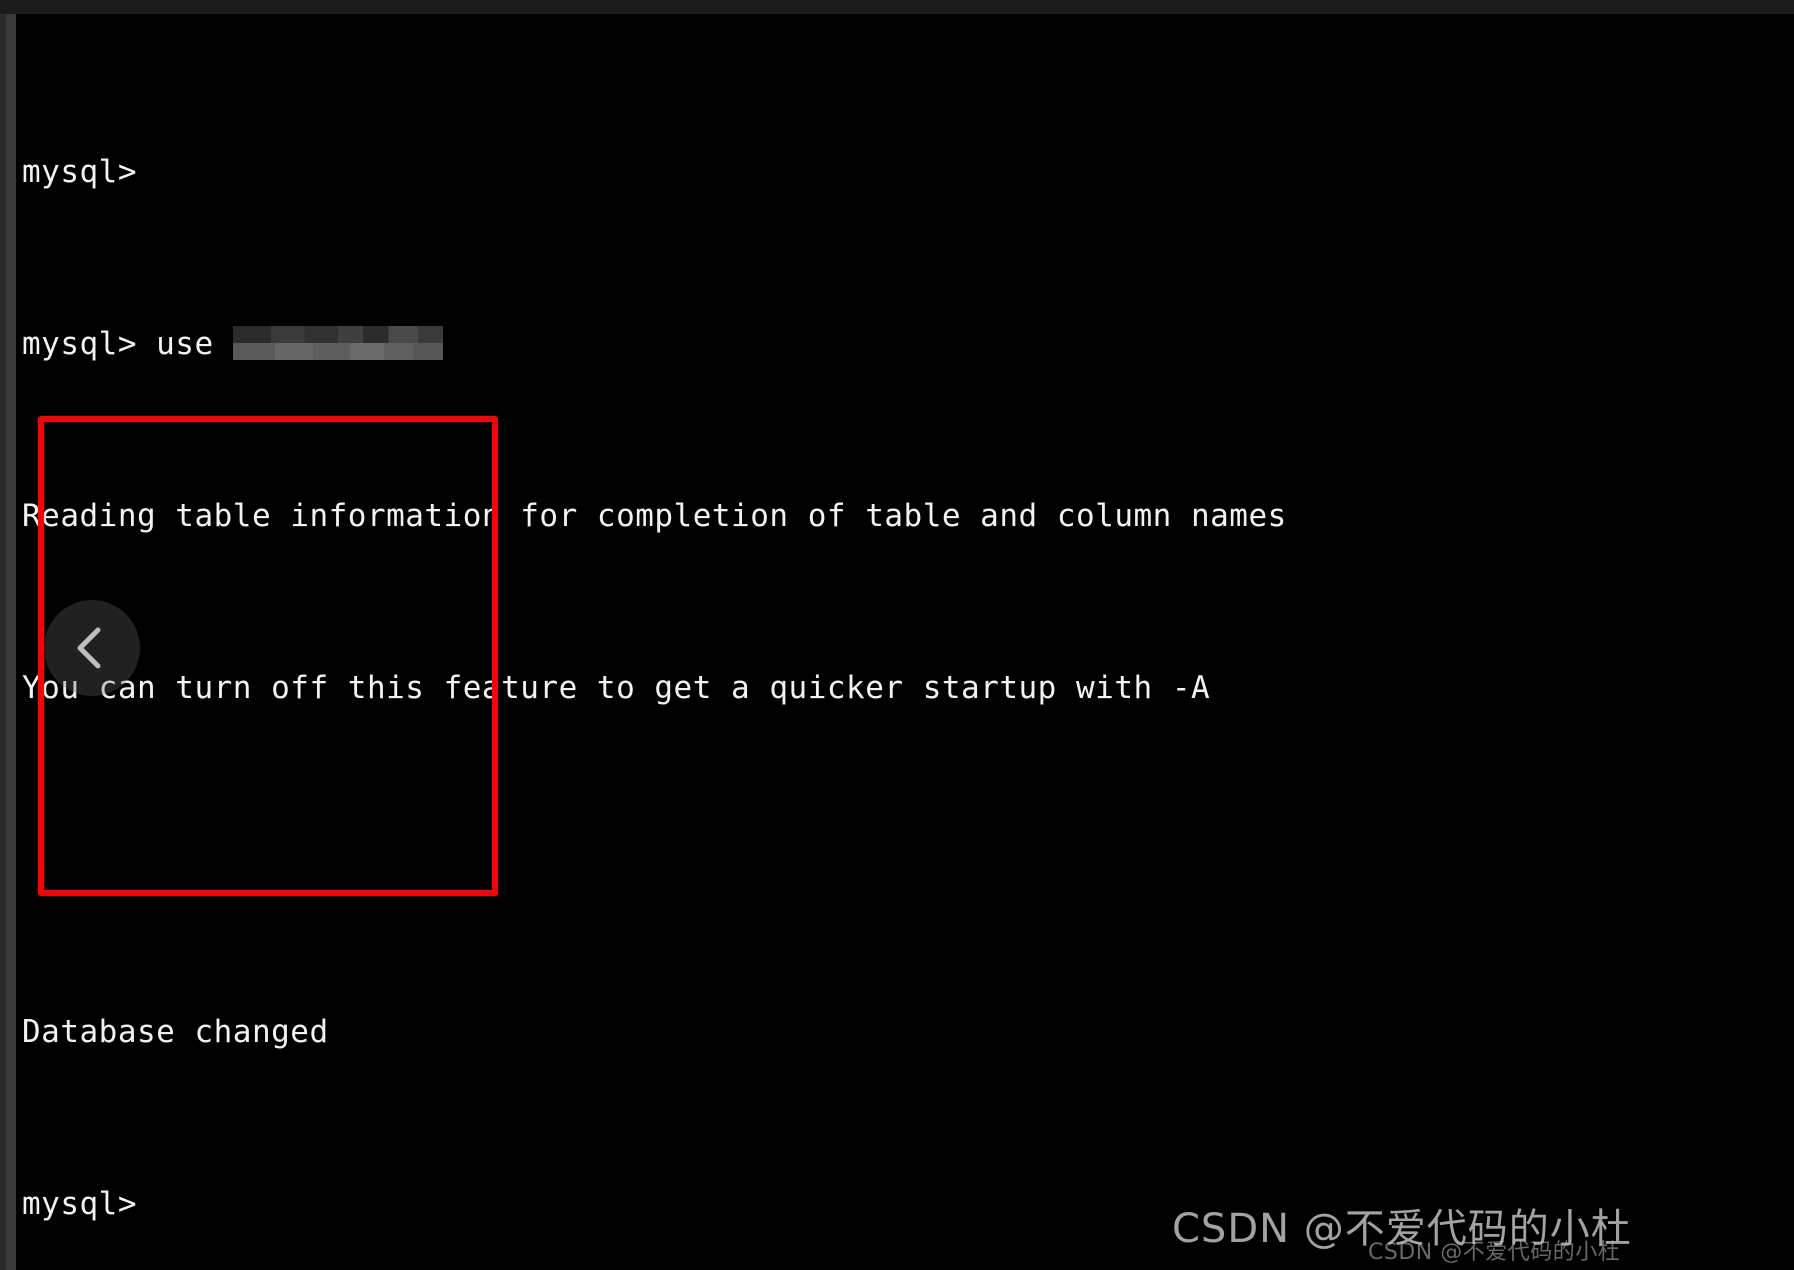  I want to click on terminal-line-use-db: mysql> use, so click(908, 344).